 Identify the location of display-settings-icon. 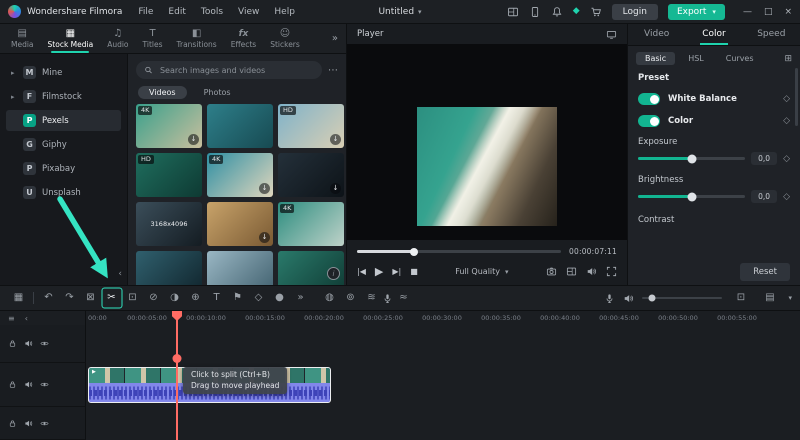
(571, 271).